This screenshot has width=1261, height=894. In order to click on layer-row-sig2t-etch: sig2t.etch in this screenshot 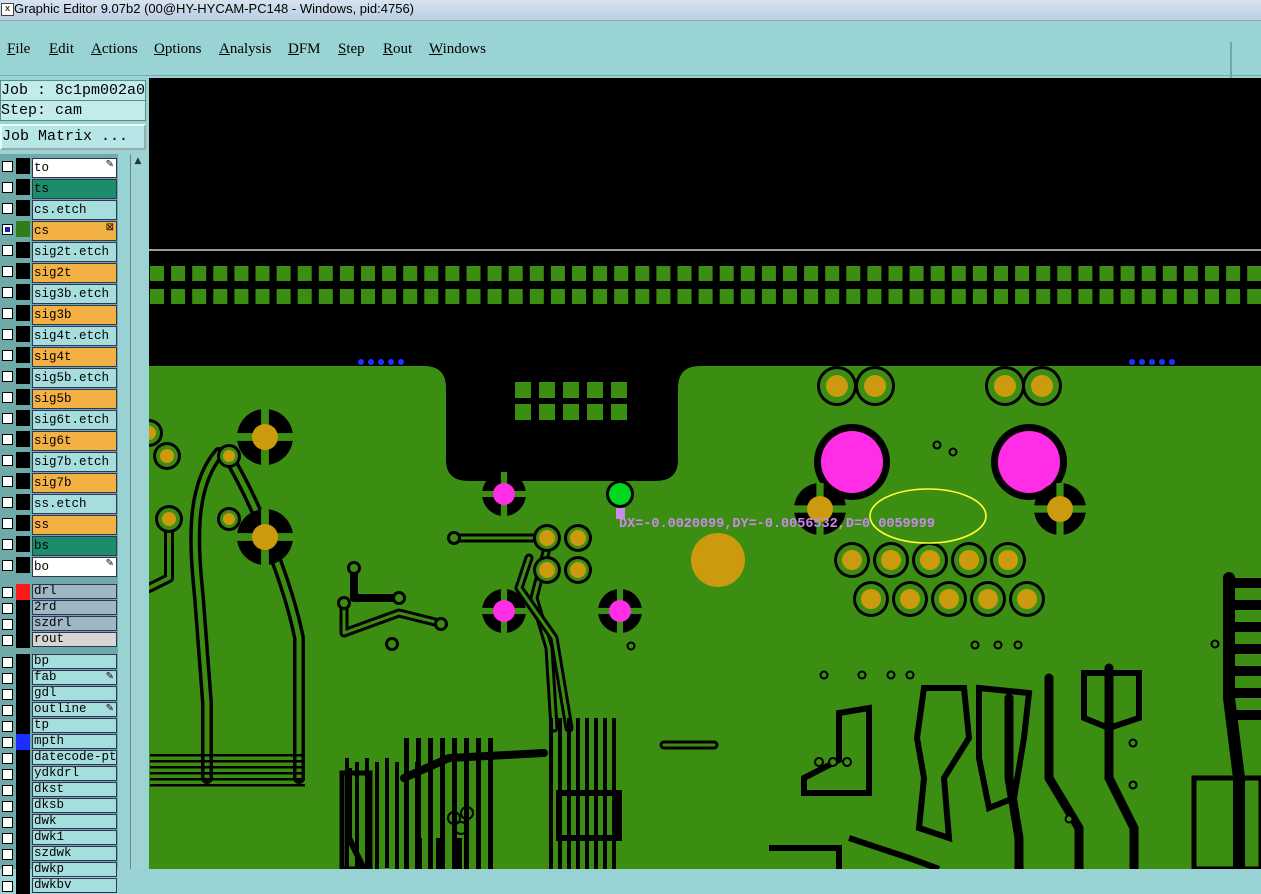, I will do `click(59, 252)`.